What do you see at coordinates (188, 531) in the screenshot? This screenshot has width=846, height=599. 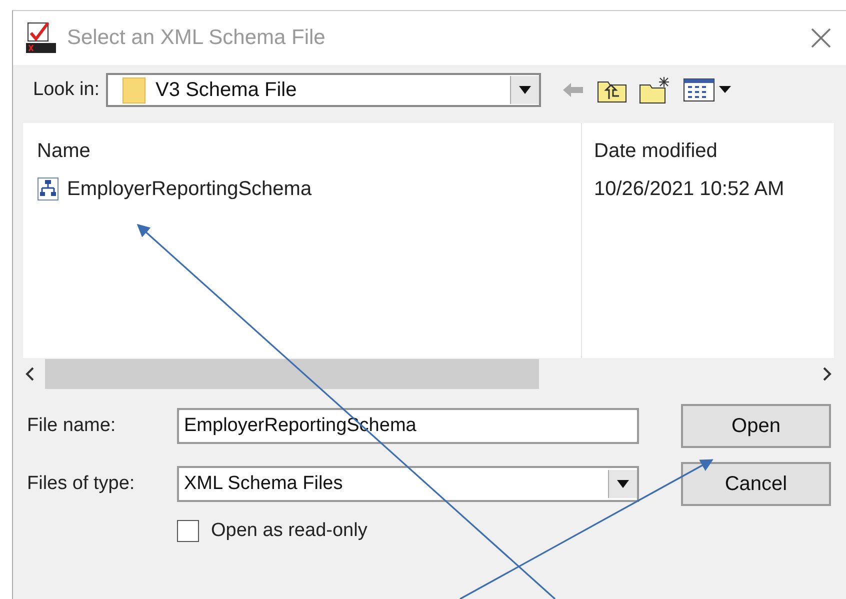 I see `read-only-checkbox` at bounding box center [188, 531].